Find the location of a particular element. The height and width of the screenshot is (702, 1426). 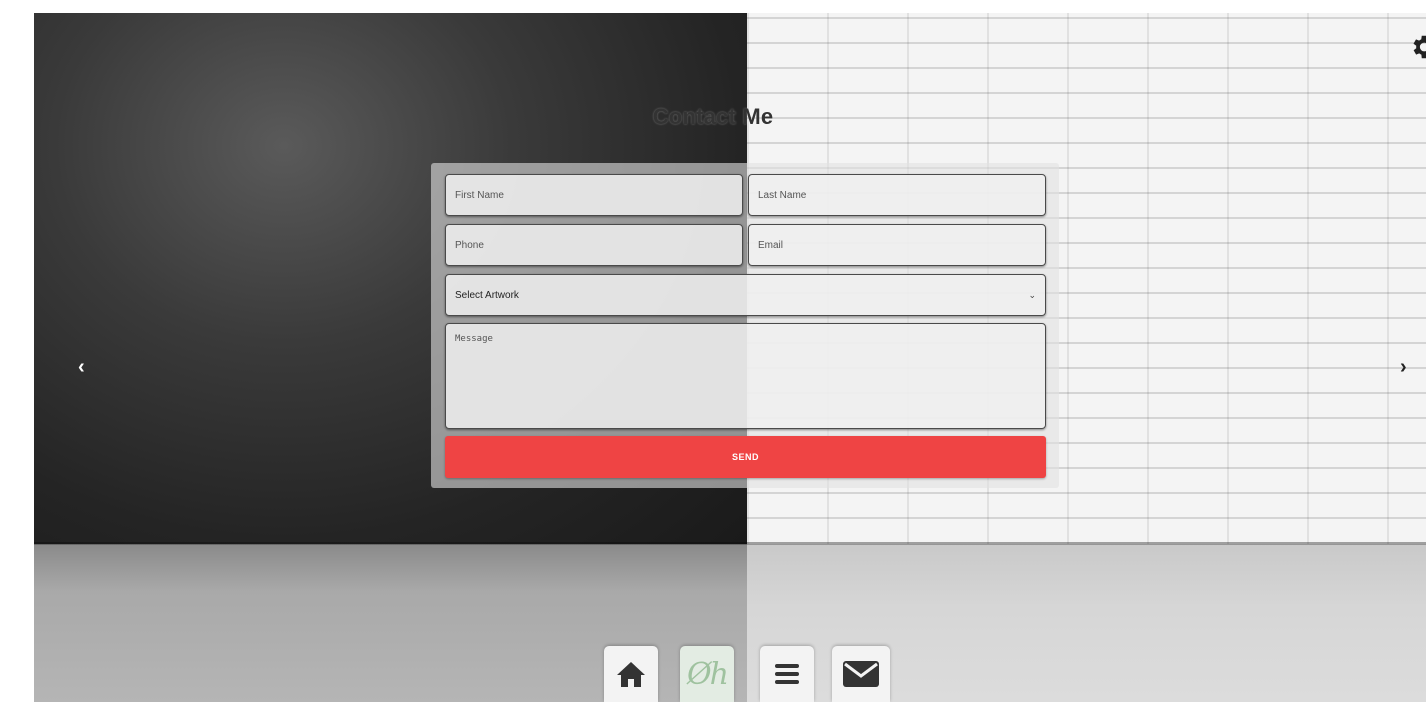

gear-icon is located at coordinates (1417, 47).